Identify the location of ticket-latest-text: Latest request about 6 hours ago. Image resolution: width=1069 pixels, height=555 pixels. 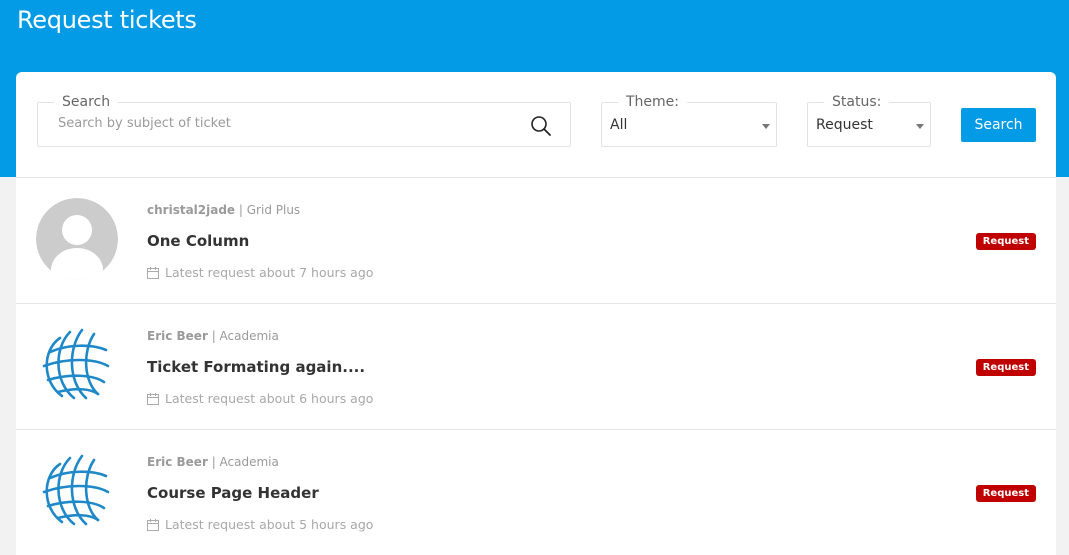
(269, 398).